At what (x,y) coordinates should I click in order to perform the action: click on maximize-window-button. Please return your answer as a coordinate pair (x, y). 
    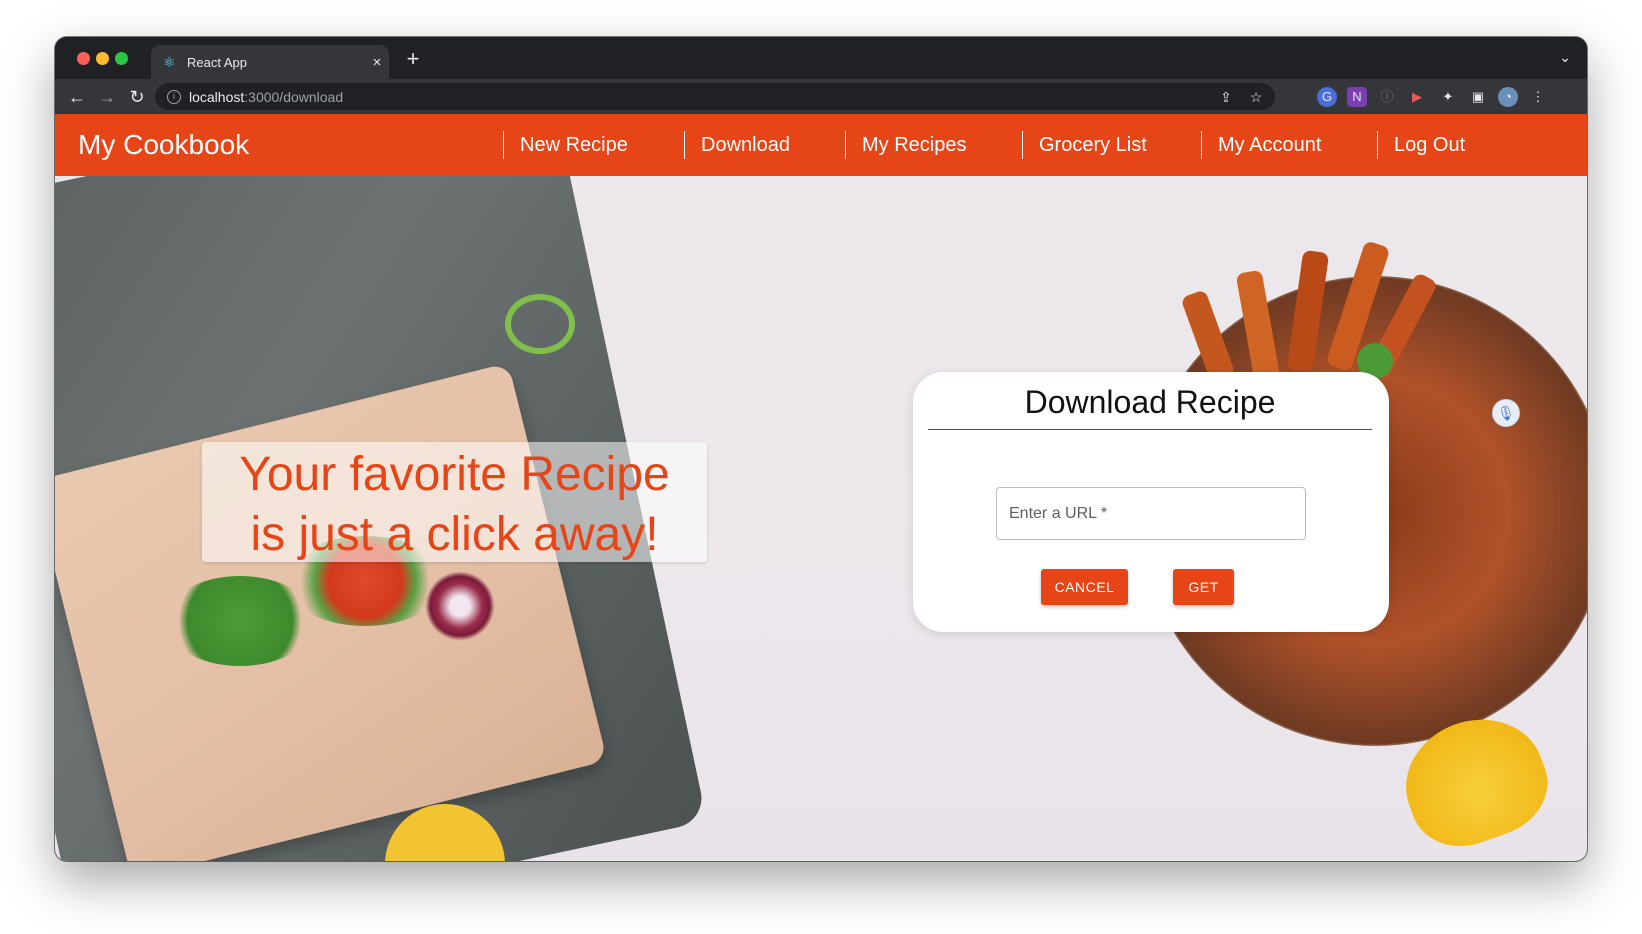
    Looking at the image, I should click on (121, 58).